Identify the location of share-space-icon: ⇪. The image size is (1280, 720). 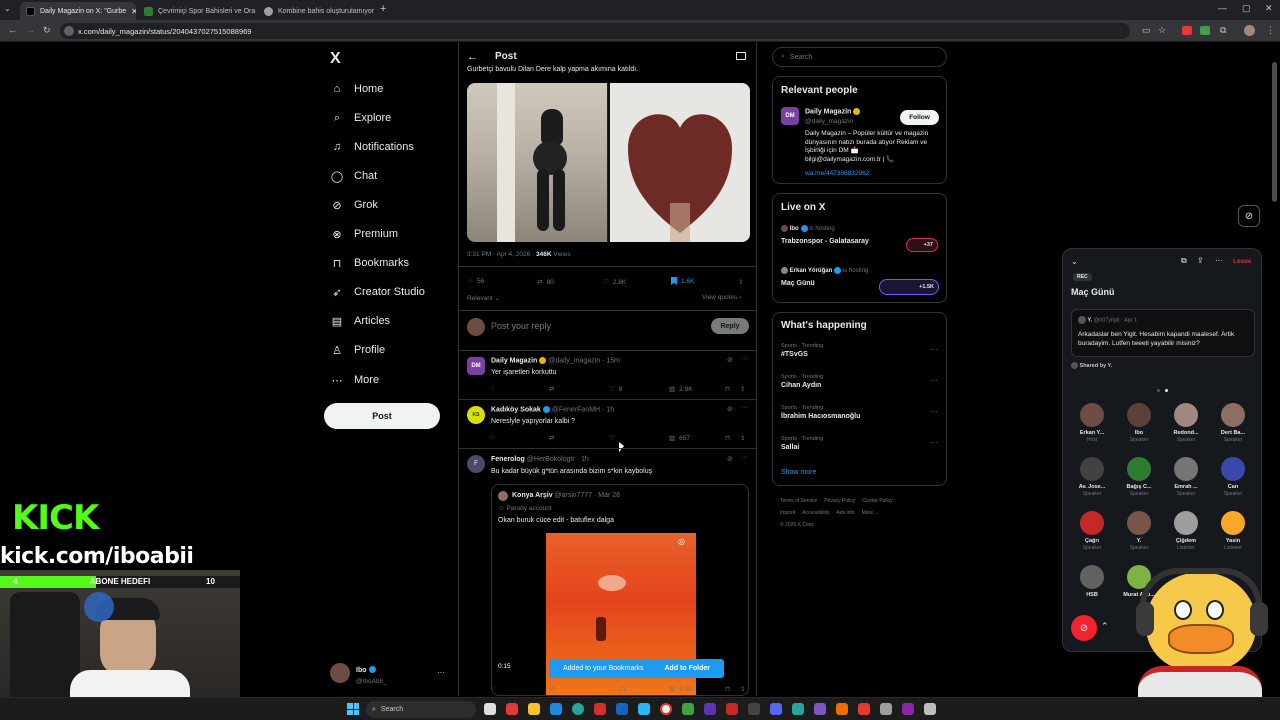
(1200, 260).